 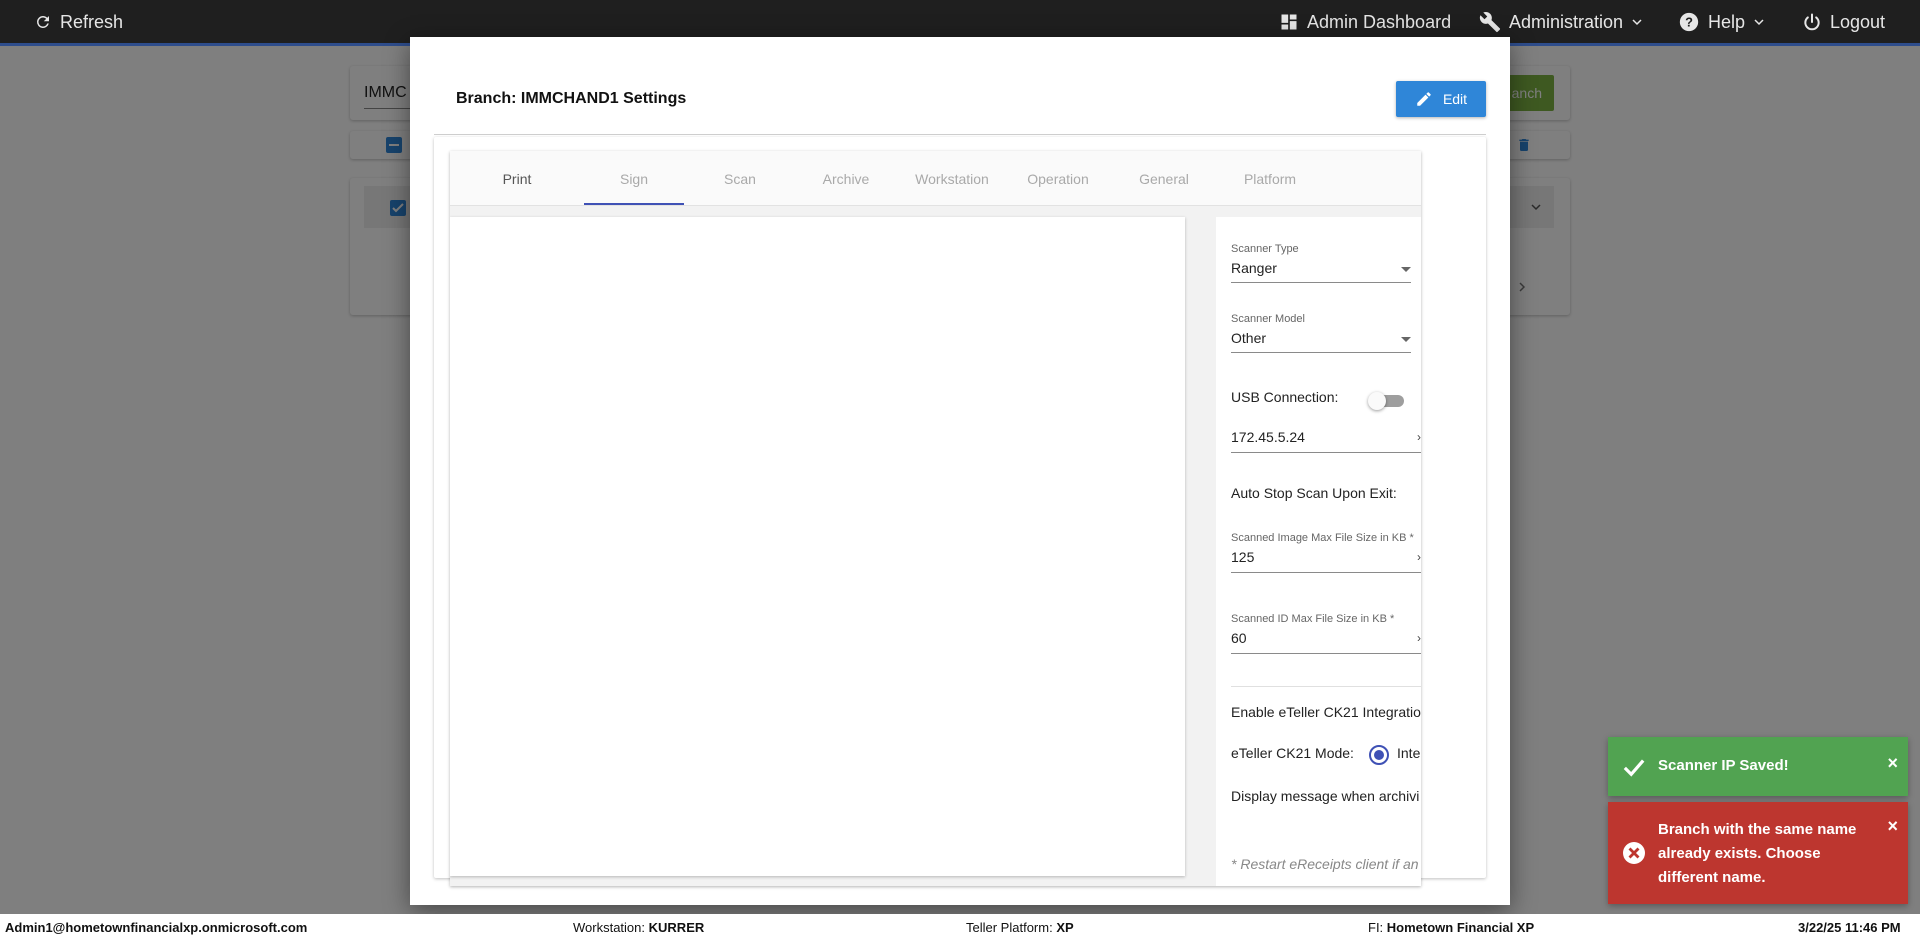 I want to click on admin-dashboard-label: Admin Dashboard, so click(x=1379, y=21).